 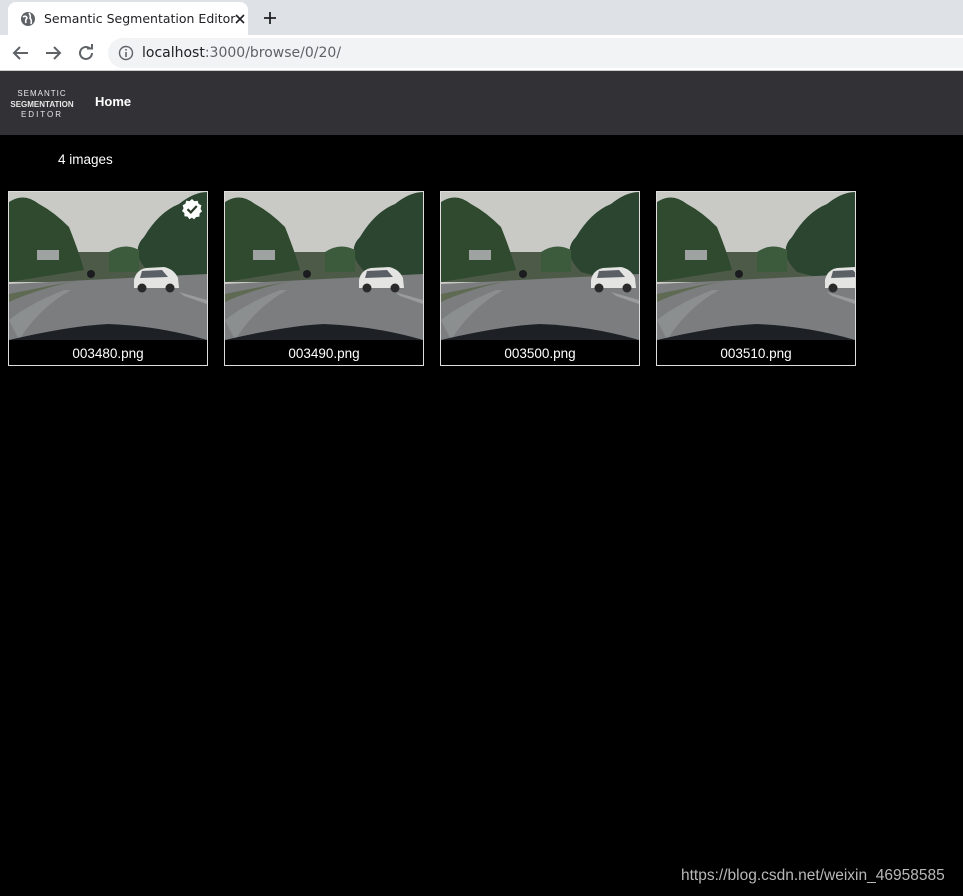 I want to click on browser-toolbar: localhost:3000/browse/0/20/, so click(x=481, y=53).